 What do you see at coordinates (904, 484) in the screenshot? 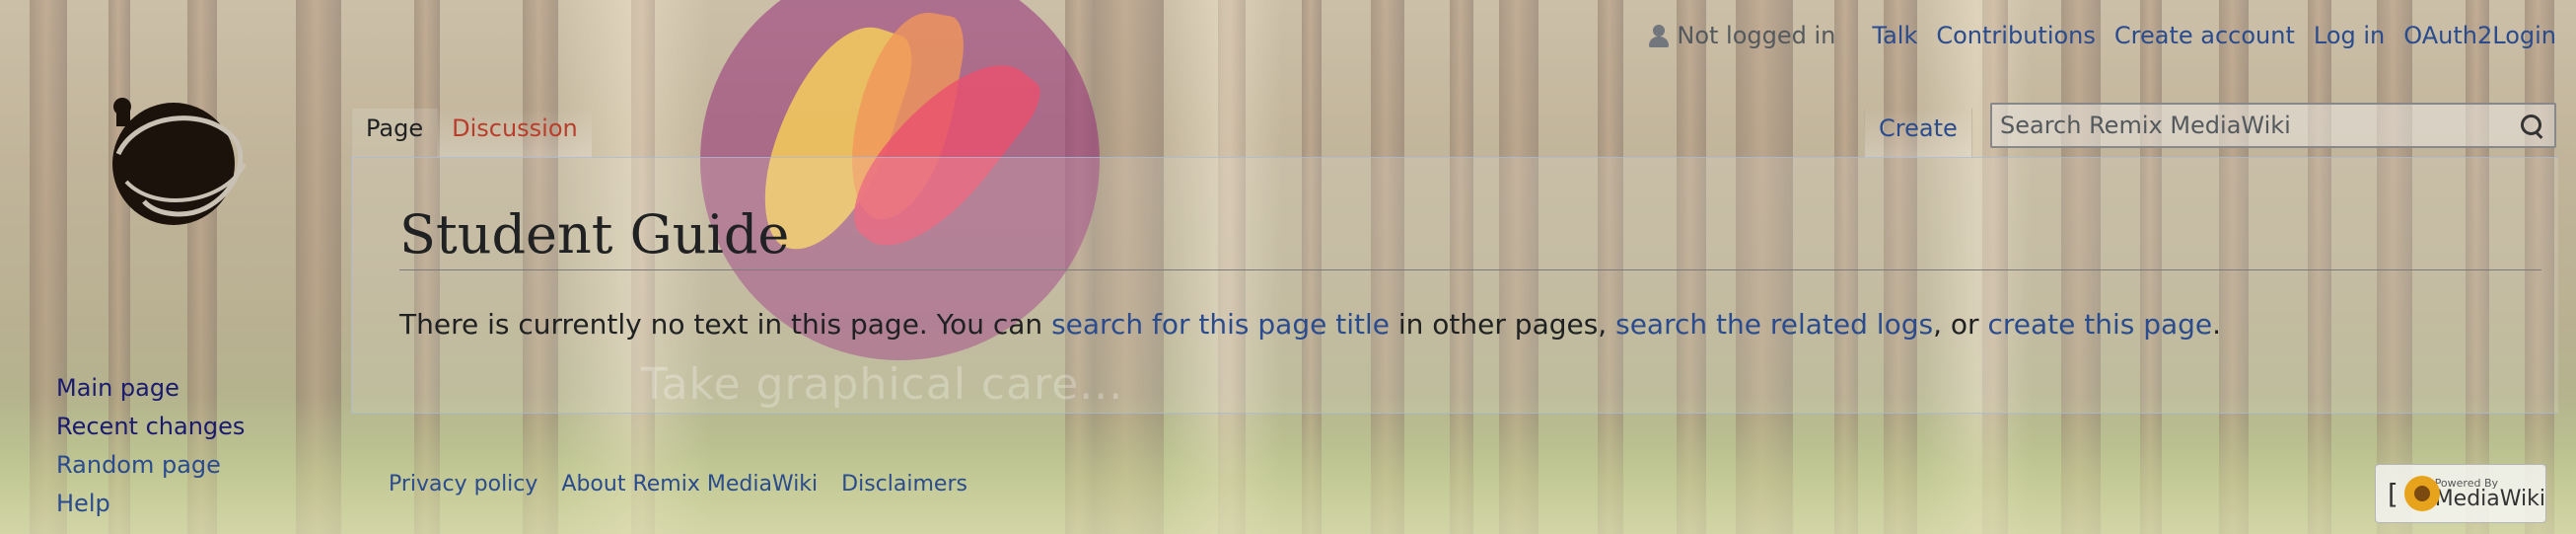
I see `disclaimers-link: Disclaimers` at bounding box center [904, 484].